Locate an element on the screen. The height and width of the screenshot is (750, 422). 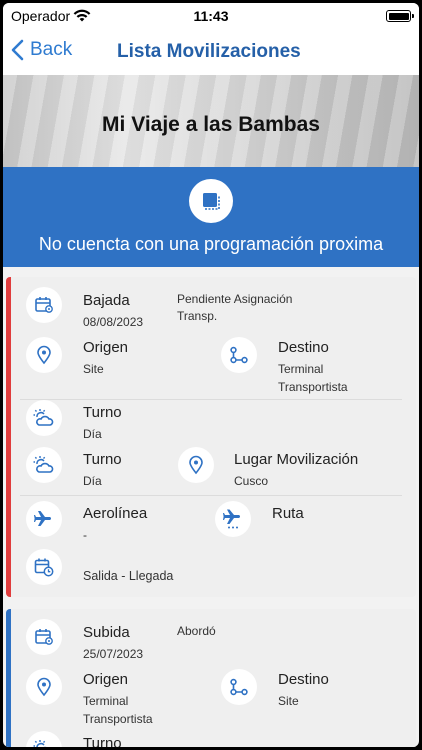
status-bar: Operador 11:43 is located at coordinates (211, 17).